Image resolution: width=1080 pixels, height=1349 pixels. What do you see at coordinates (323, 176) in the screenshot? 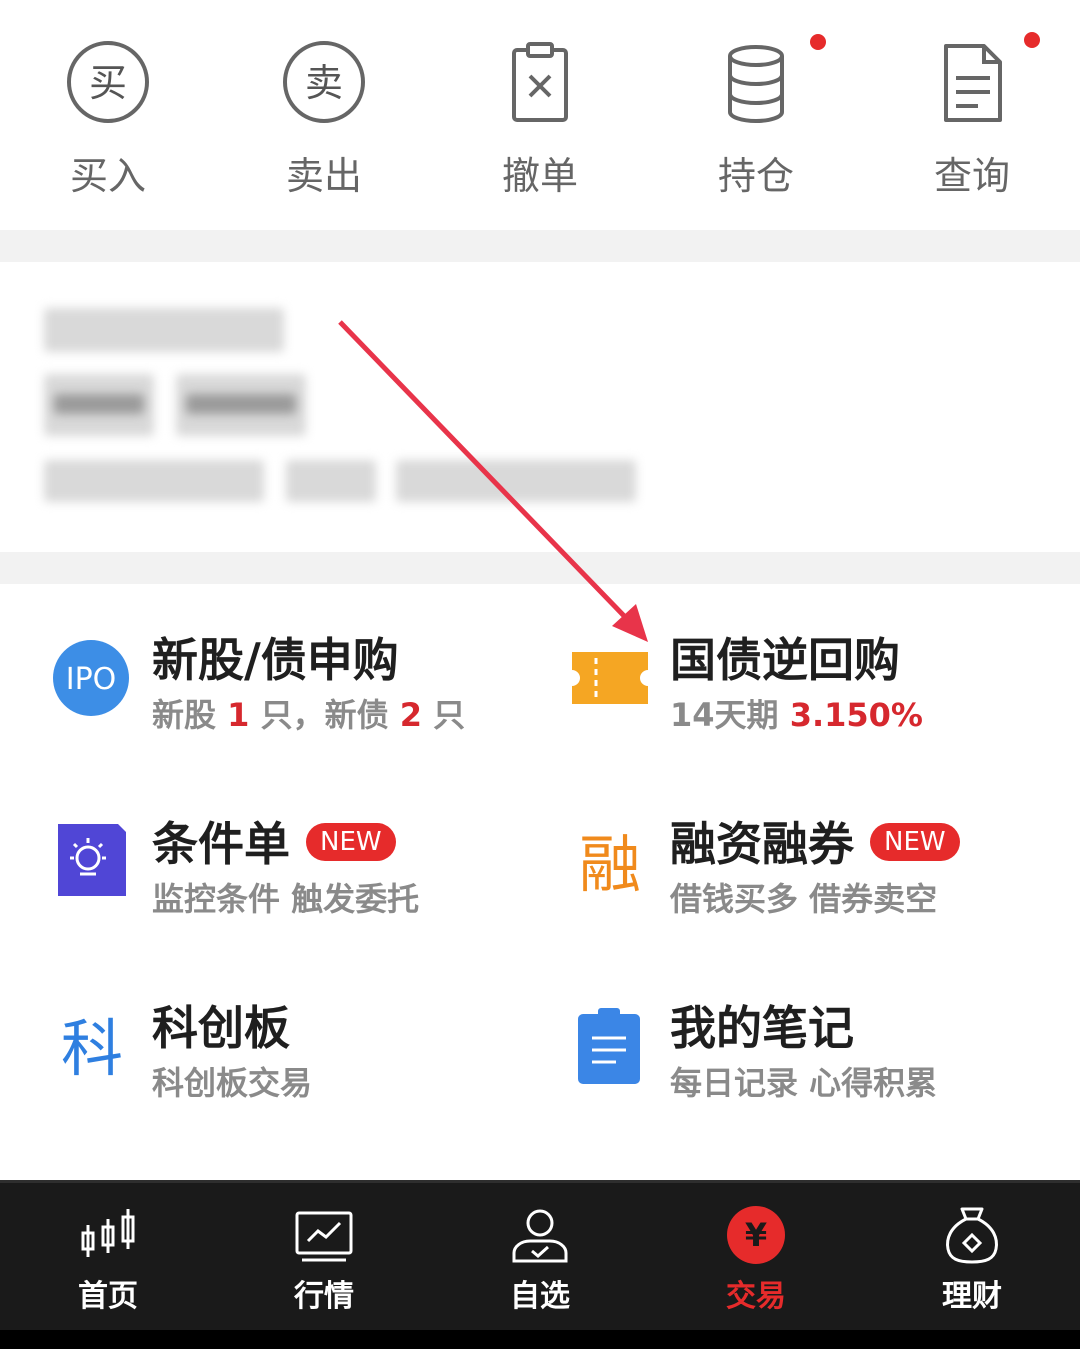
I see `sell-label: 卖出` at bounding box center [323, 176].